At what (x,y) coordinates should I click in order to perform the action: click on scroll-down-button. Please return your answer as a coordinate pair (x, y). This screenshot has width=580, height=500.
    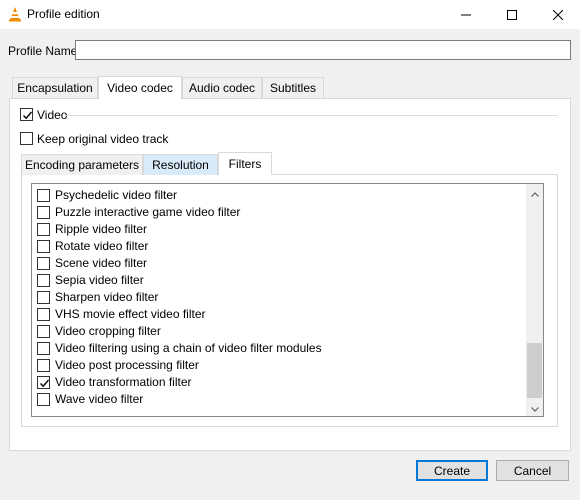
    Looking at the image, I should click on (534, 407).